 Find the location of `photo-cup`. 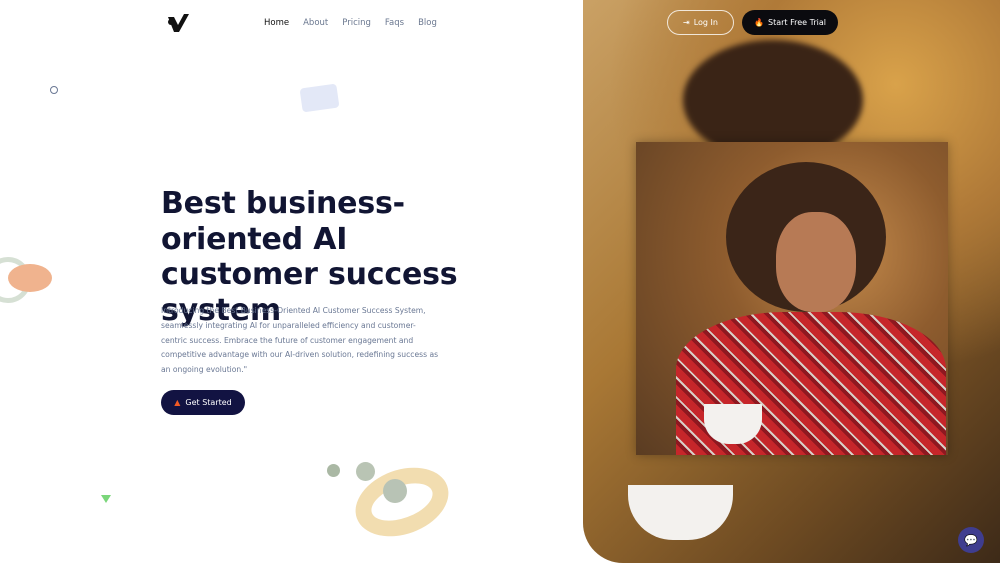

photo-cup is located at coordinates (680, 512).